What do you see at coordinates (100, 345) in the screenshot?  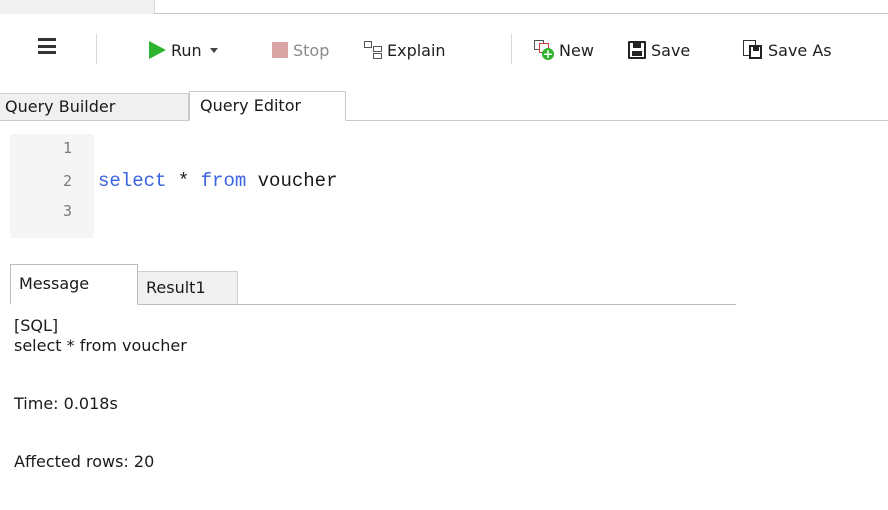 I see `message-sql-text: select * from voucher` at bounding box center [100, 345].